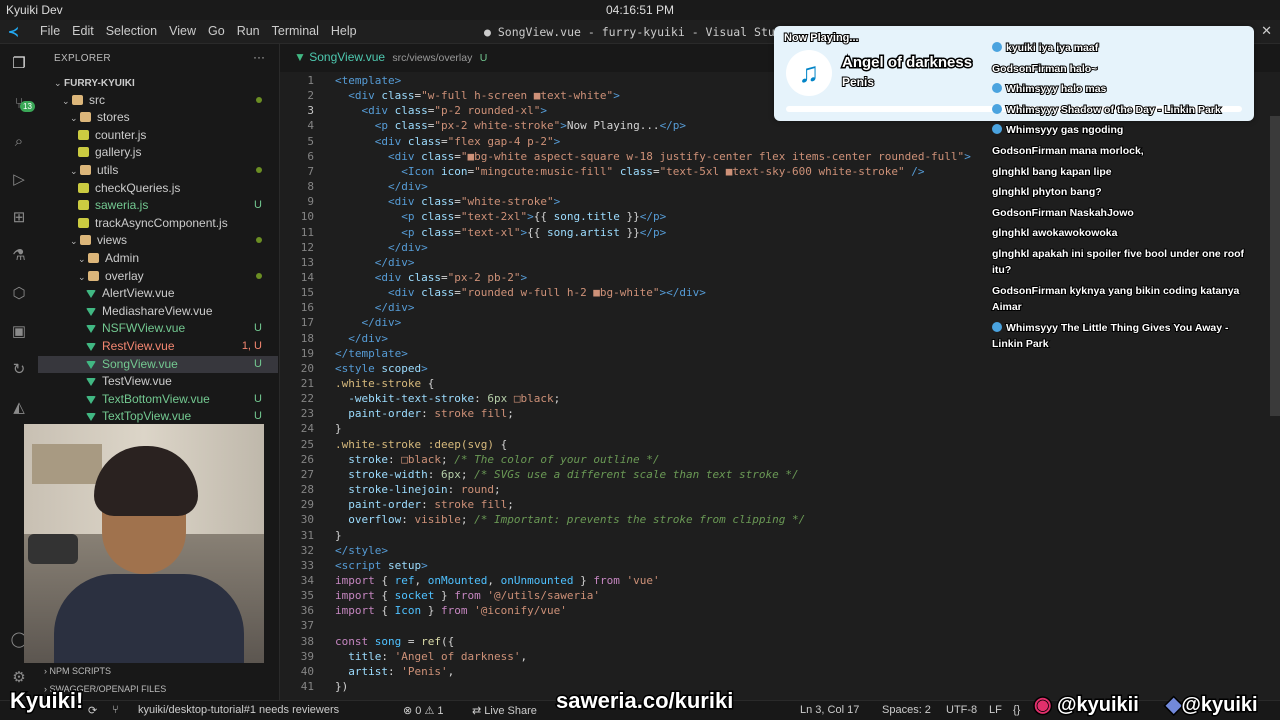 The image size is (1280, 720). What do you see at coordinates (182, 31) in the screenshot?
I see `menu-item: View` at bounding box center [182, 31].